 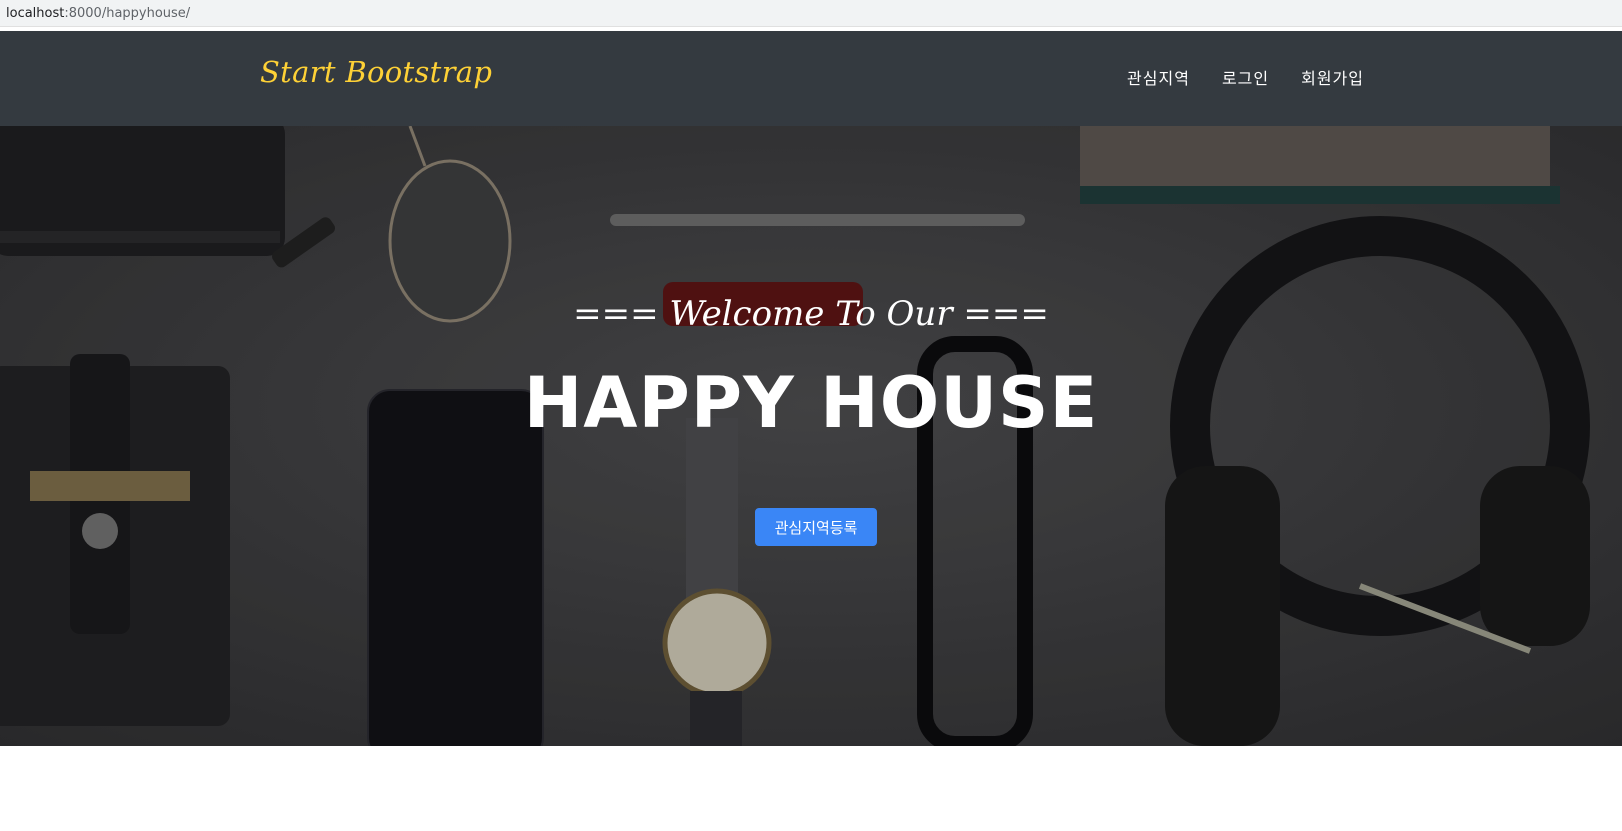 What do you see at coordinates (811, 13) in the screenshot?
I see `address-bar: localhost:8000/happyhouse/` at bounding box center [811, 13].